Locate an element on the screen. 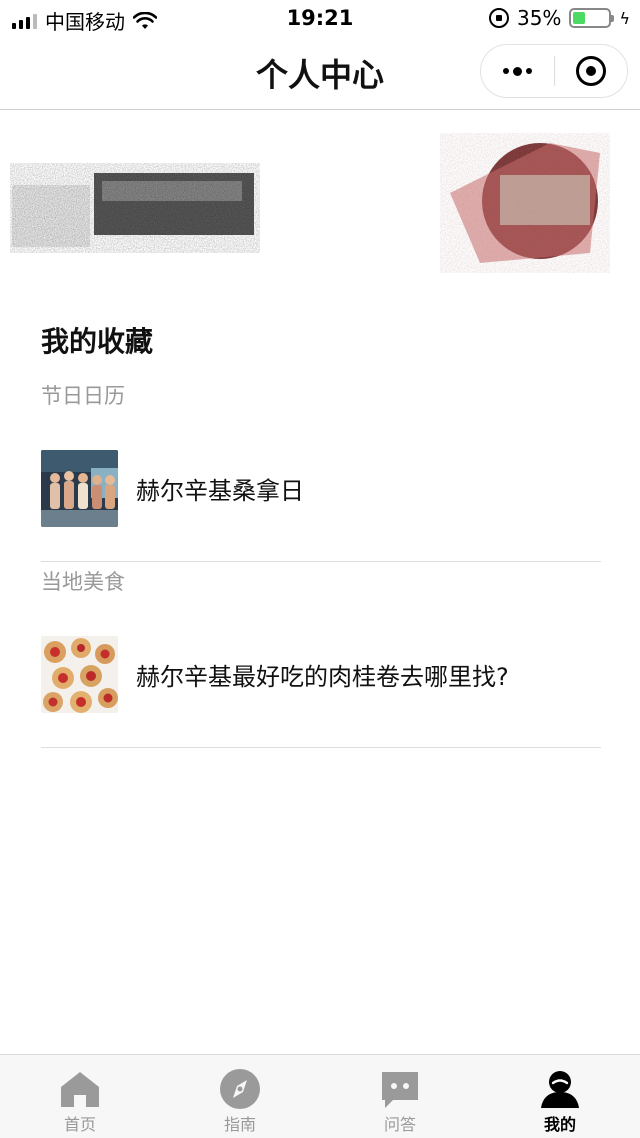 Image resolution: width=640 pixels, height=1138 pixels. target-circle-icon is located at coordinates (590, 71).